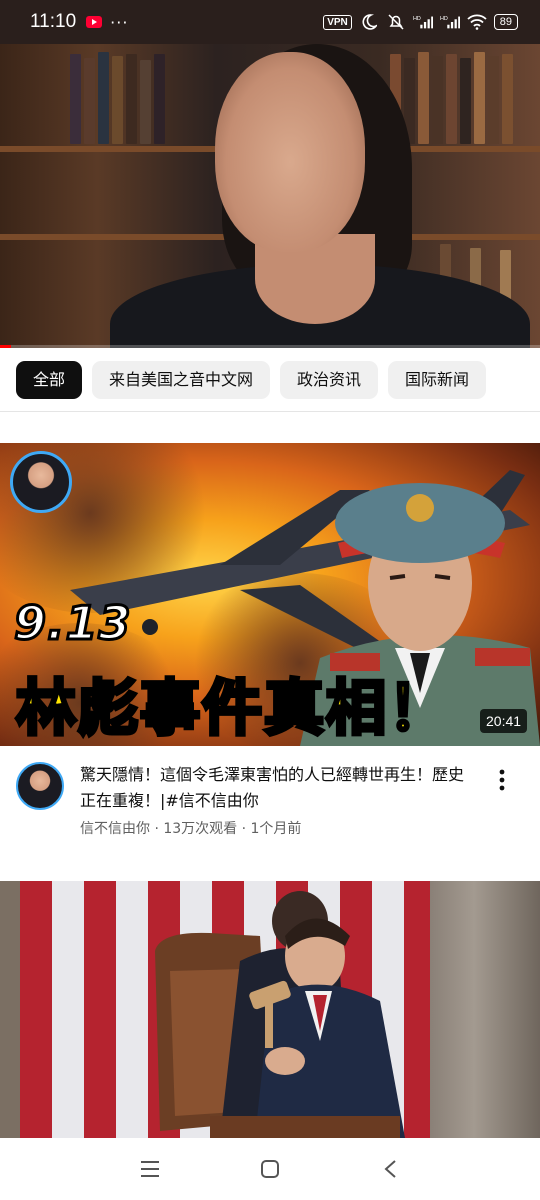 This screenshot has width=540, height=1200. Describe the element at coordinates (337, 22) in the screenshot. I see `vpn-badge: VPN` at that location.